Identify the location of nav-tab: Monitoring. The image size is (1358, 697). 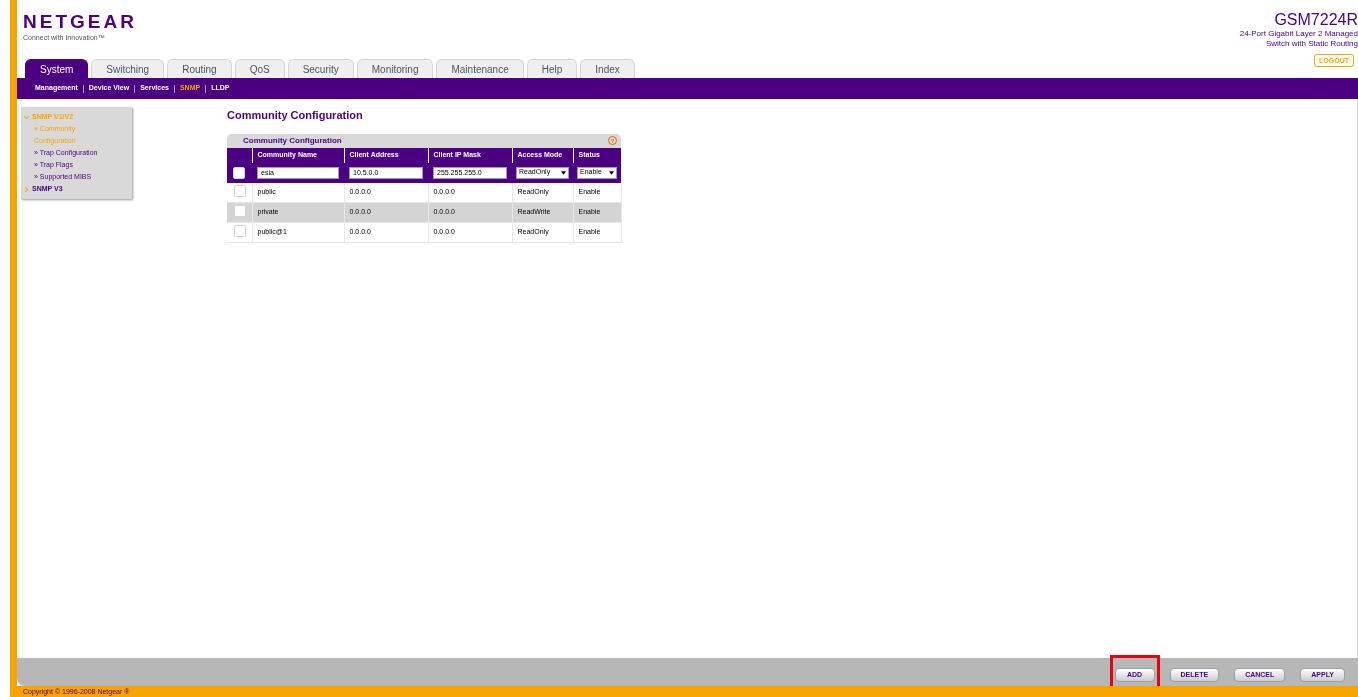
(395, 68).